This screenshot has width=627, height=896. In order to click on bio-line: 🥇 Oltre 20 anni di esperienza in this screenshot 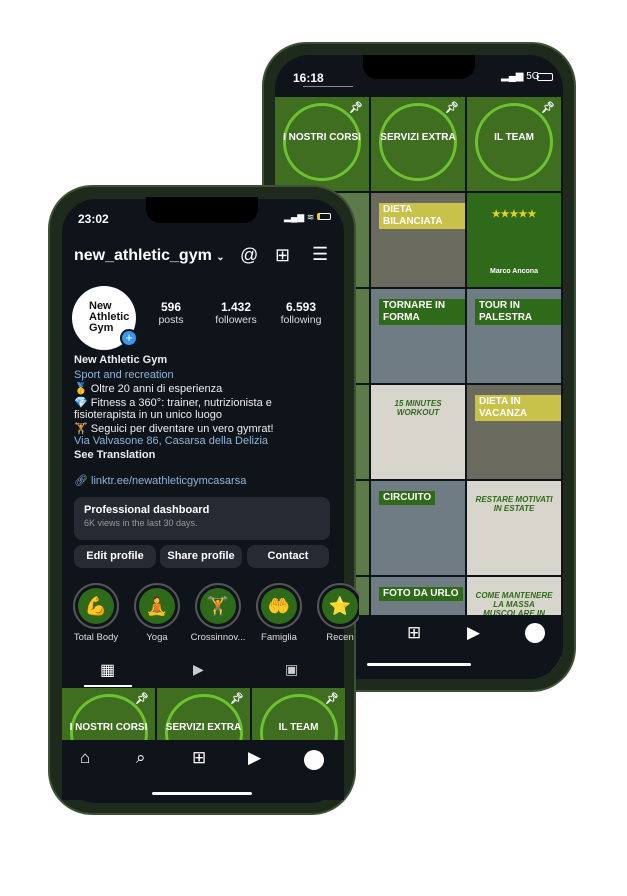, I will do `click(148, 389)`.